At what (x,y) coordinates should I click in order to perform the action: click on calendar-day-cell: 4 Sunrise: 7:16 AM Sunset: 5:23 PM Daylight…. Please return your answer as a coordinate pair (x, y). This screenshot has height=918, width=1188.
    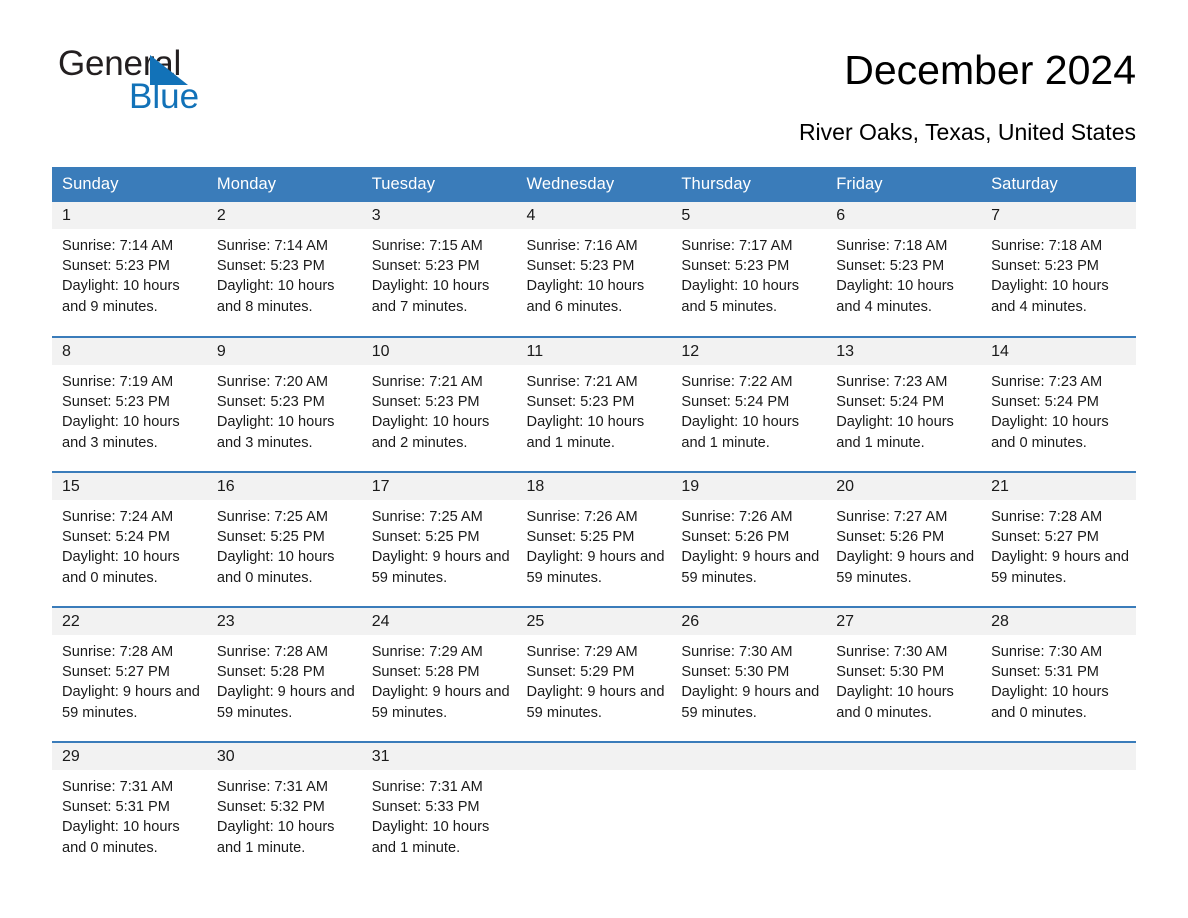
    Looking at the image, I should click on (594, 269).